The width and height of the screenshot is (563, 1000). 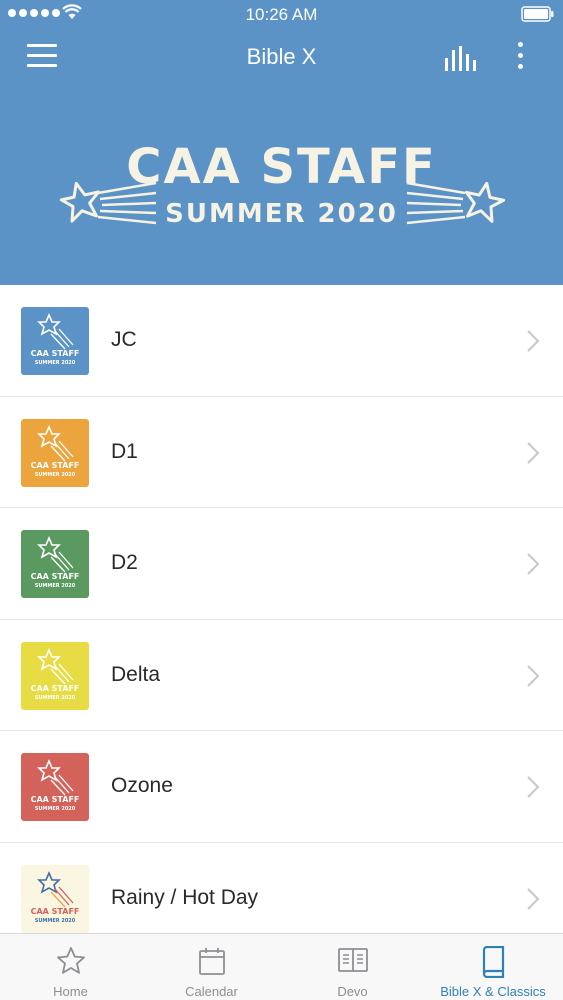 What do you see at coordinates (124, 562) in the screenshot?
I see `list-item-label: D2` at bounding box center [124, 562].